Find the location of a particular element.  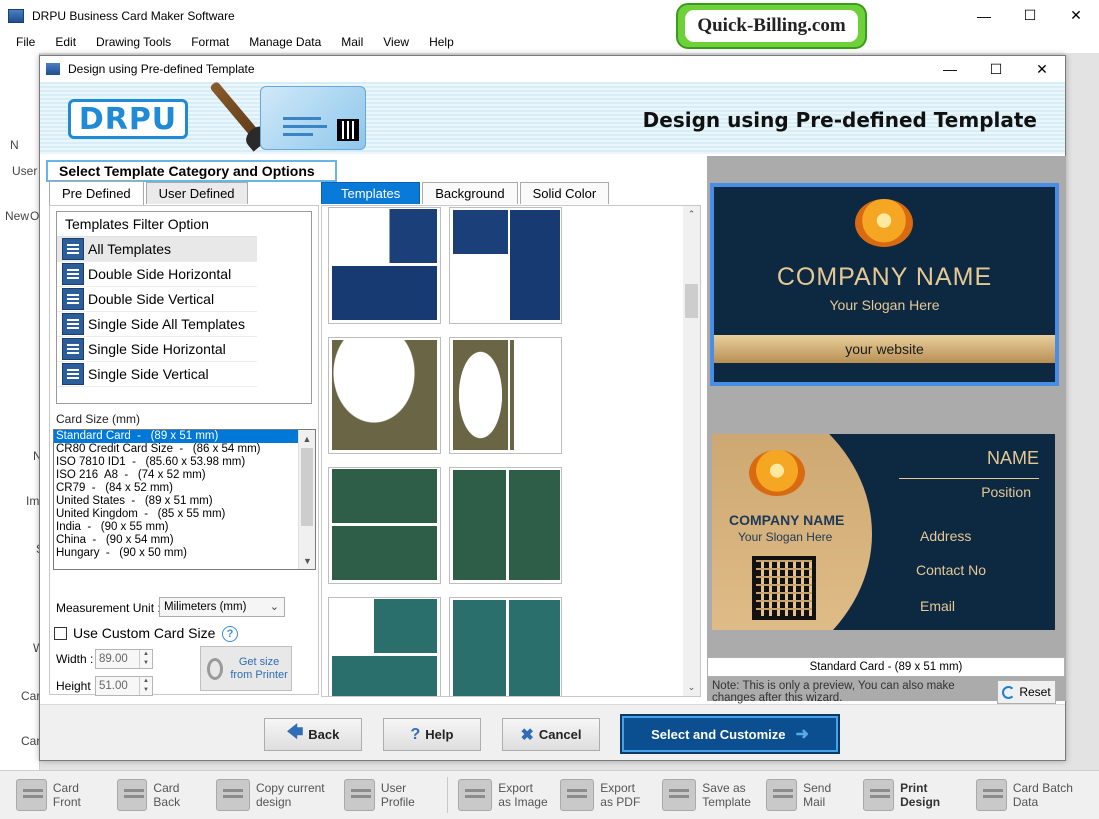

menu-format: Format is located at coordinates (210, 42).